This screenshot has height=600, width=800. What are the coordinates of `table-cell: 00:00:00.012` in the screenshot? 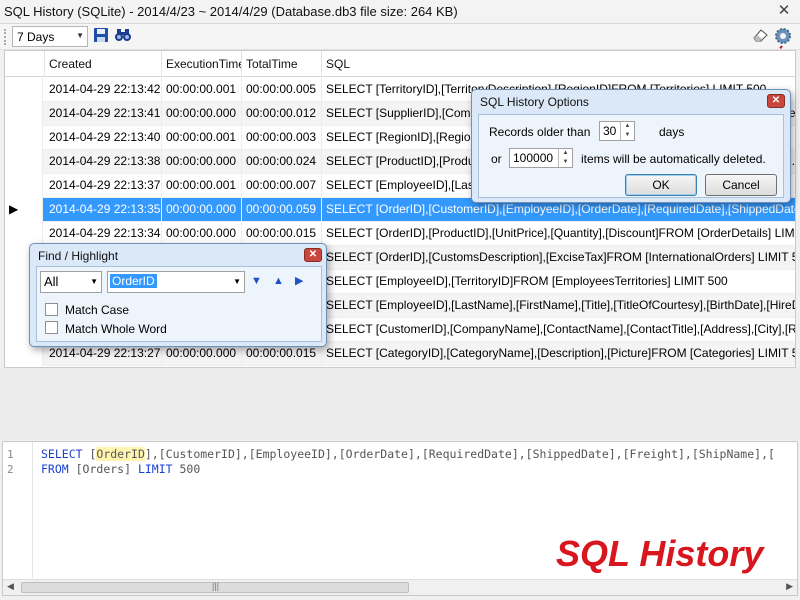 It's located at (282, 114).